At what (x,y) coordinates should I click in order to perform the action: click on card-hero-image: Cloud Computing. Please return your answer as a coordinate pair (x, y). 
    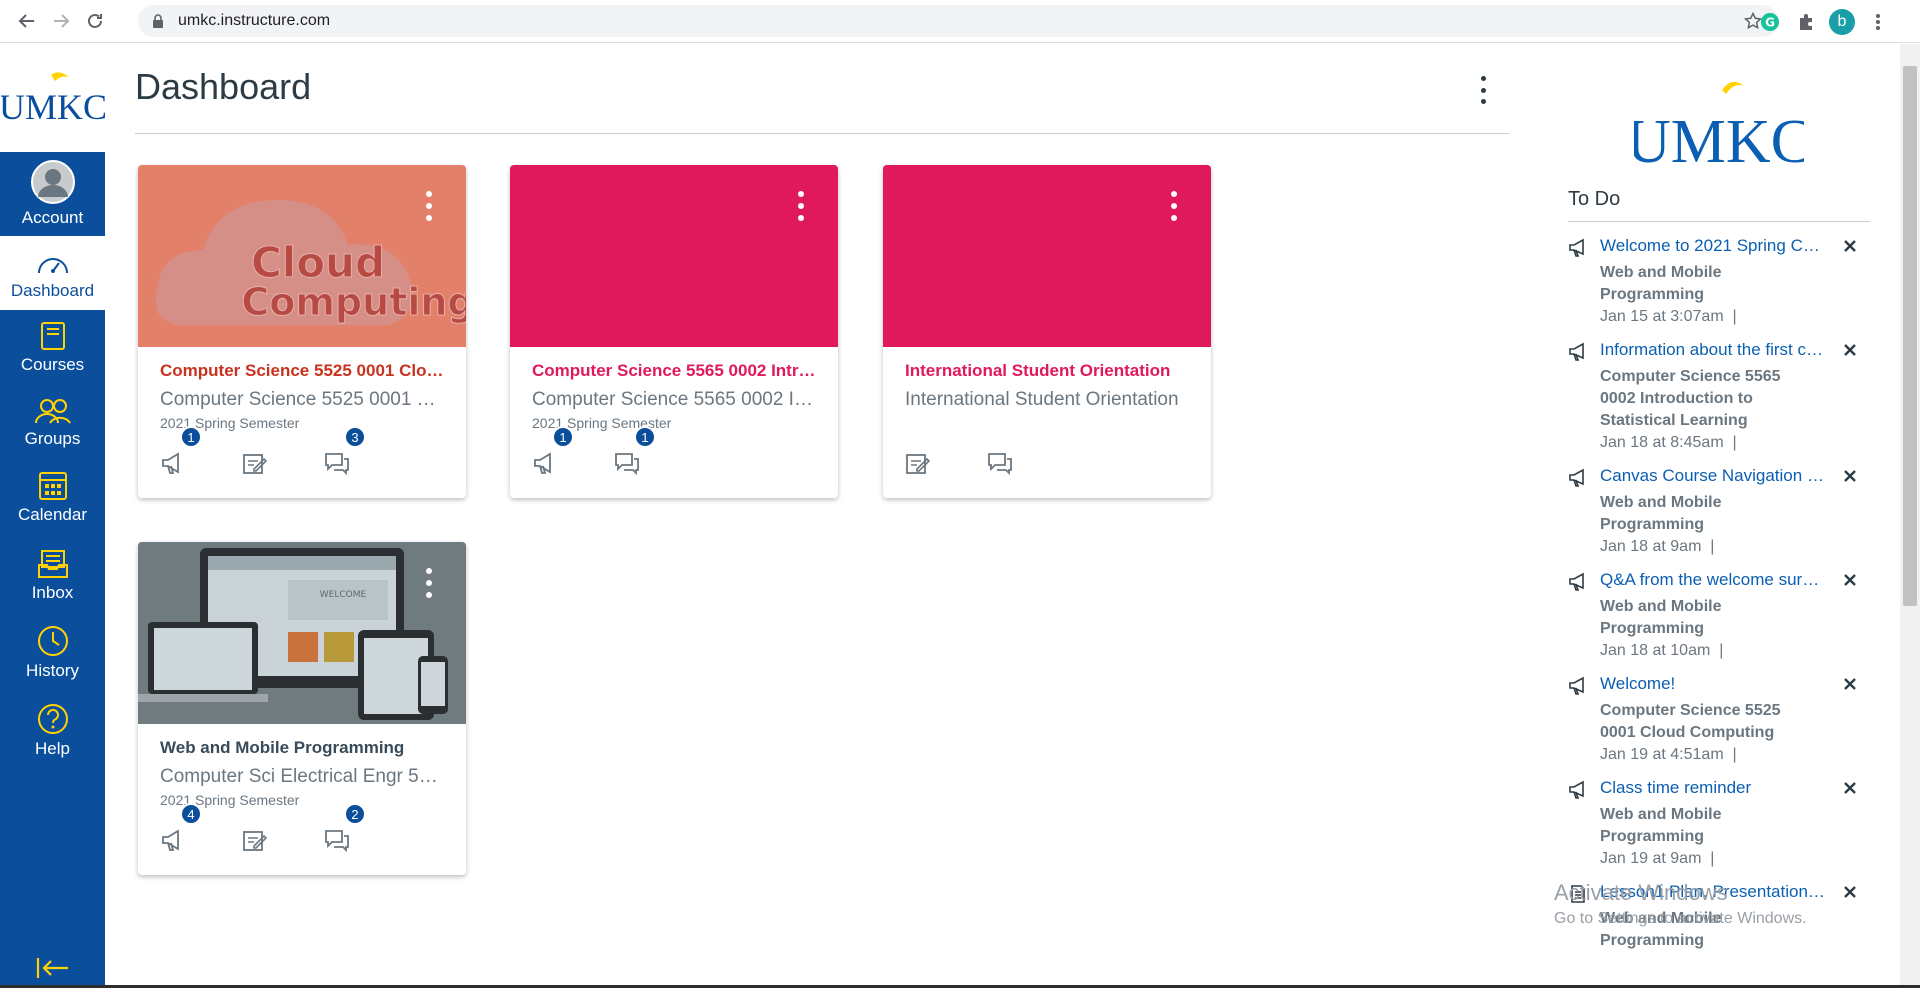
    Looking at the image, I should click on (302, 256).